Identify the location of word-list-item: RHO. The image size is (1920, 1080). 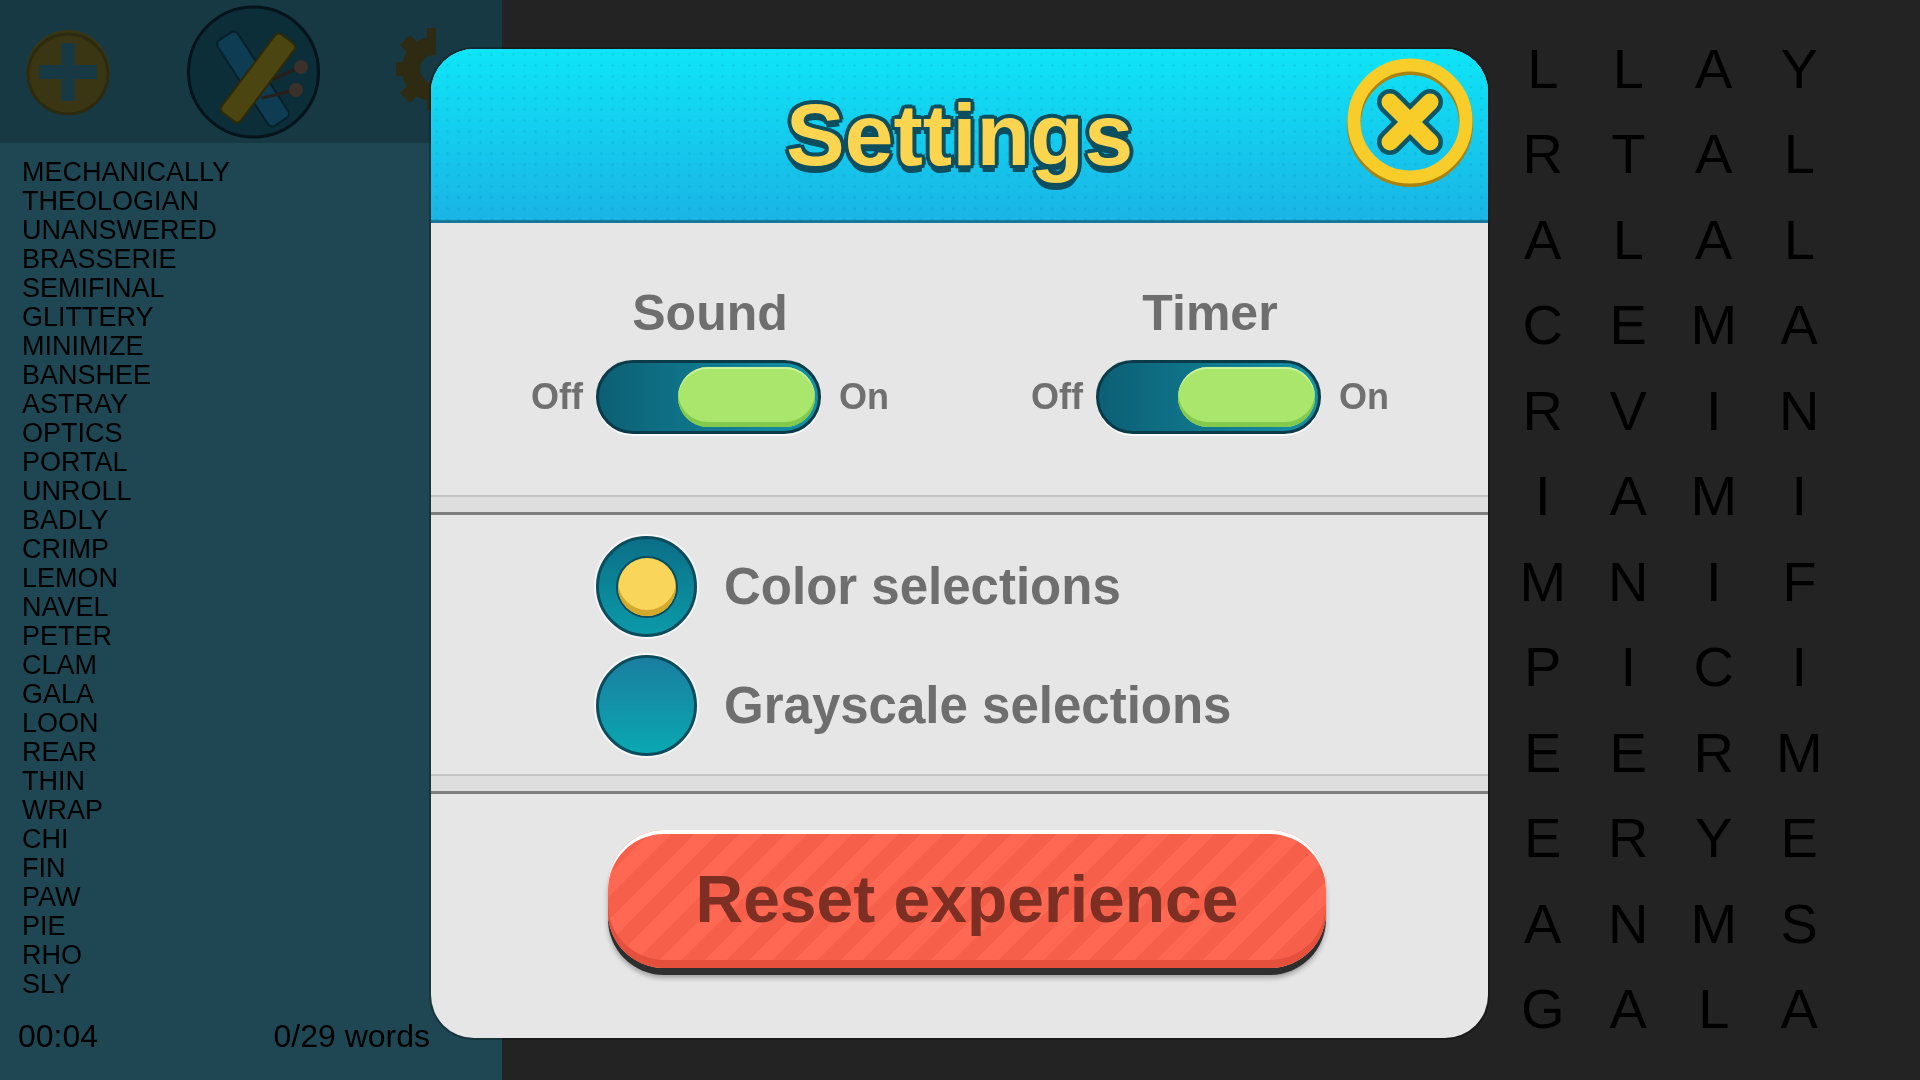
(52, 955).